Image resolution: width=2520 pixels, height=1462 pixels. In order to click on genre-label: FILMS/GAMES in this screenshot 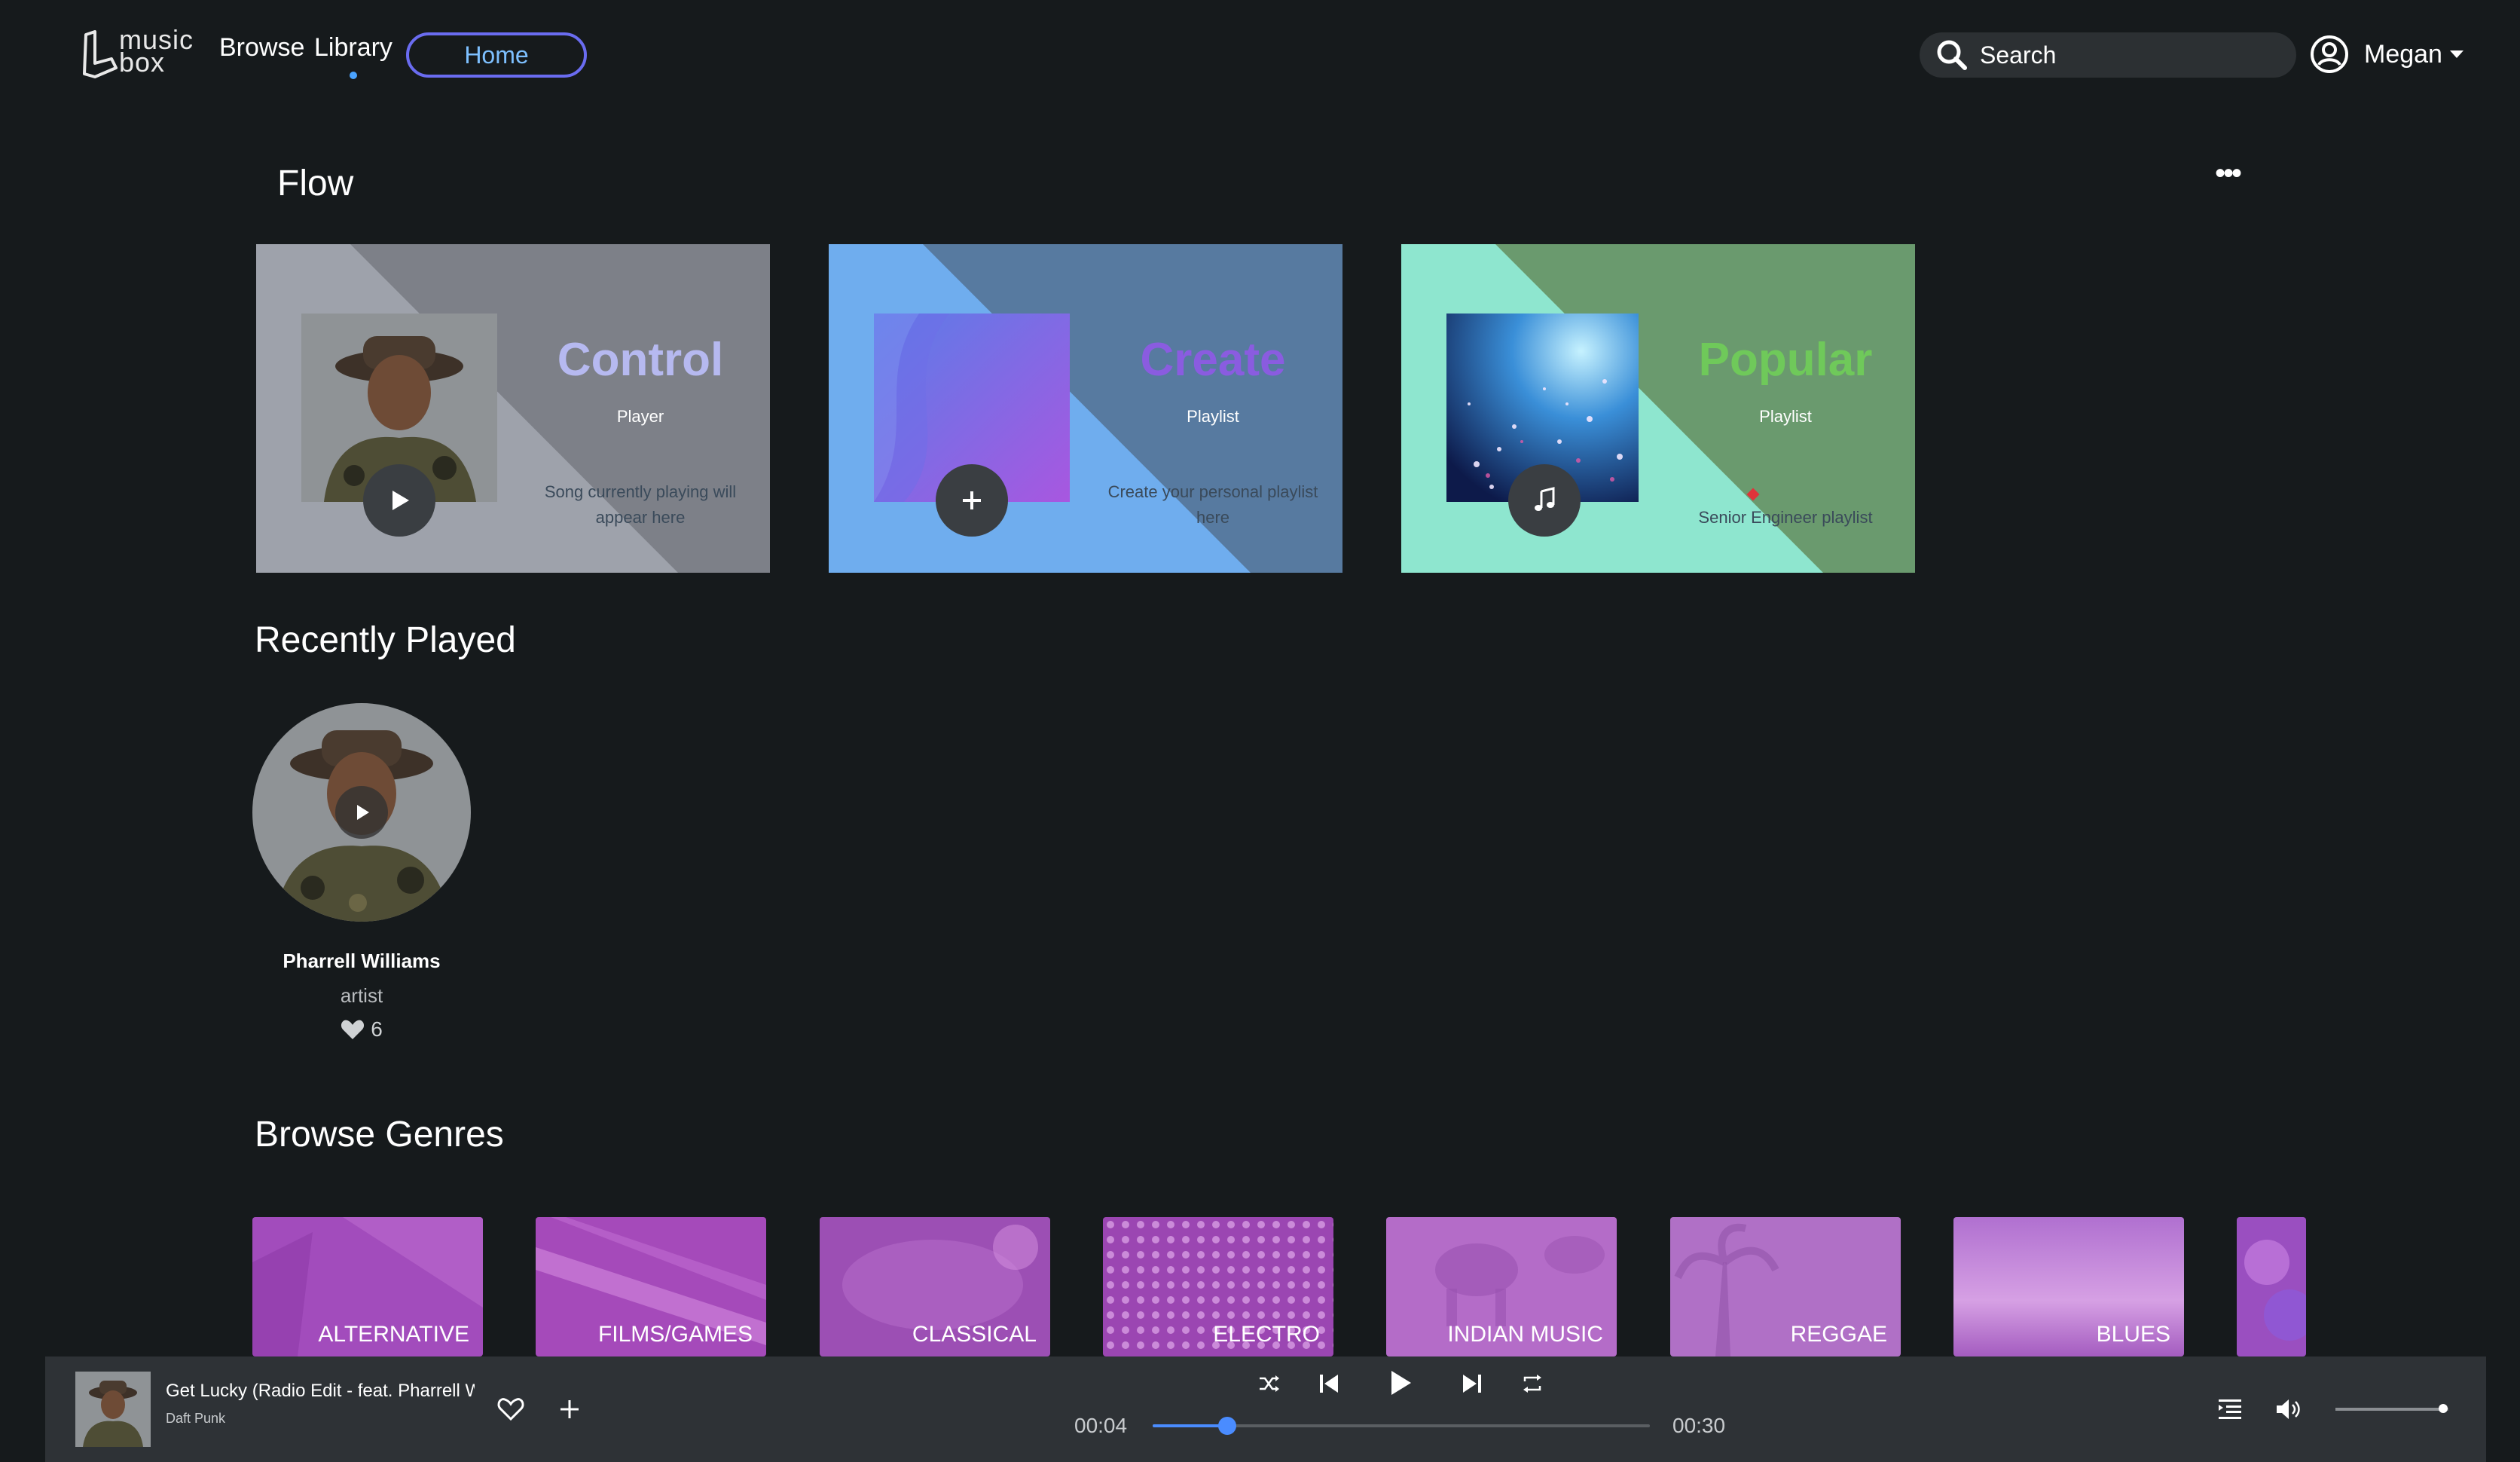, I will do `click(675, 1334)`.